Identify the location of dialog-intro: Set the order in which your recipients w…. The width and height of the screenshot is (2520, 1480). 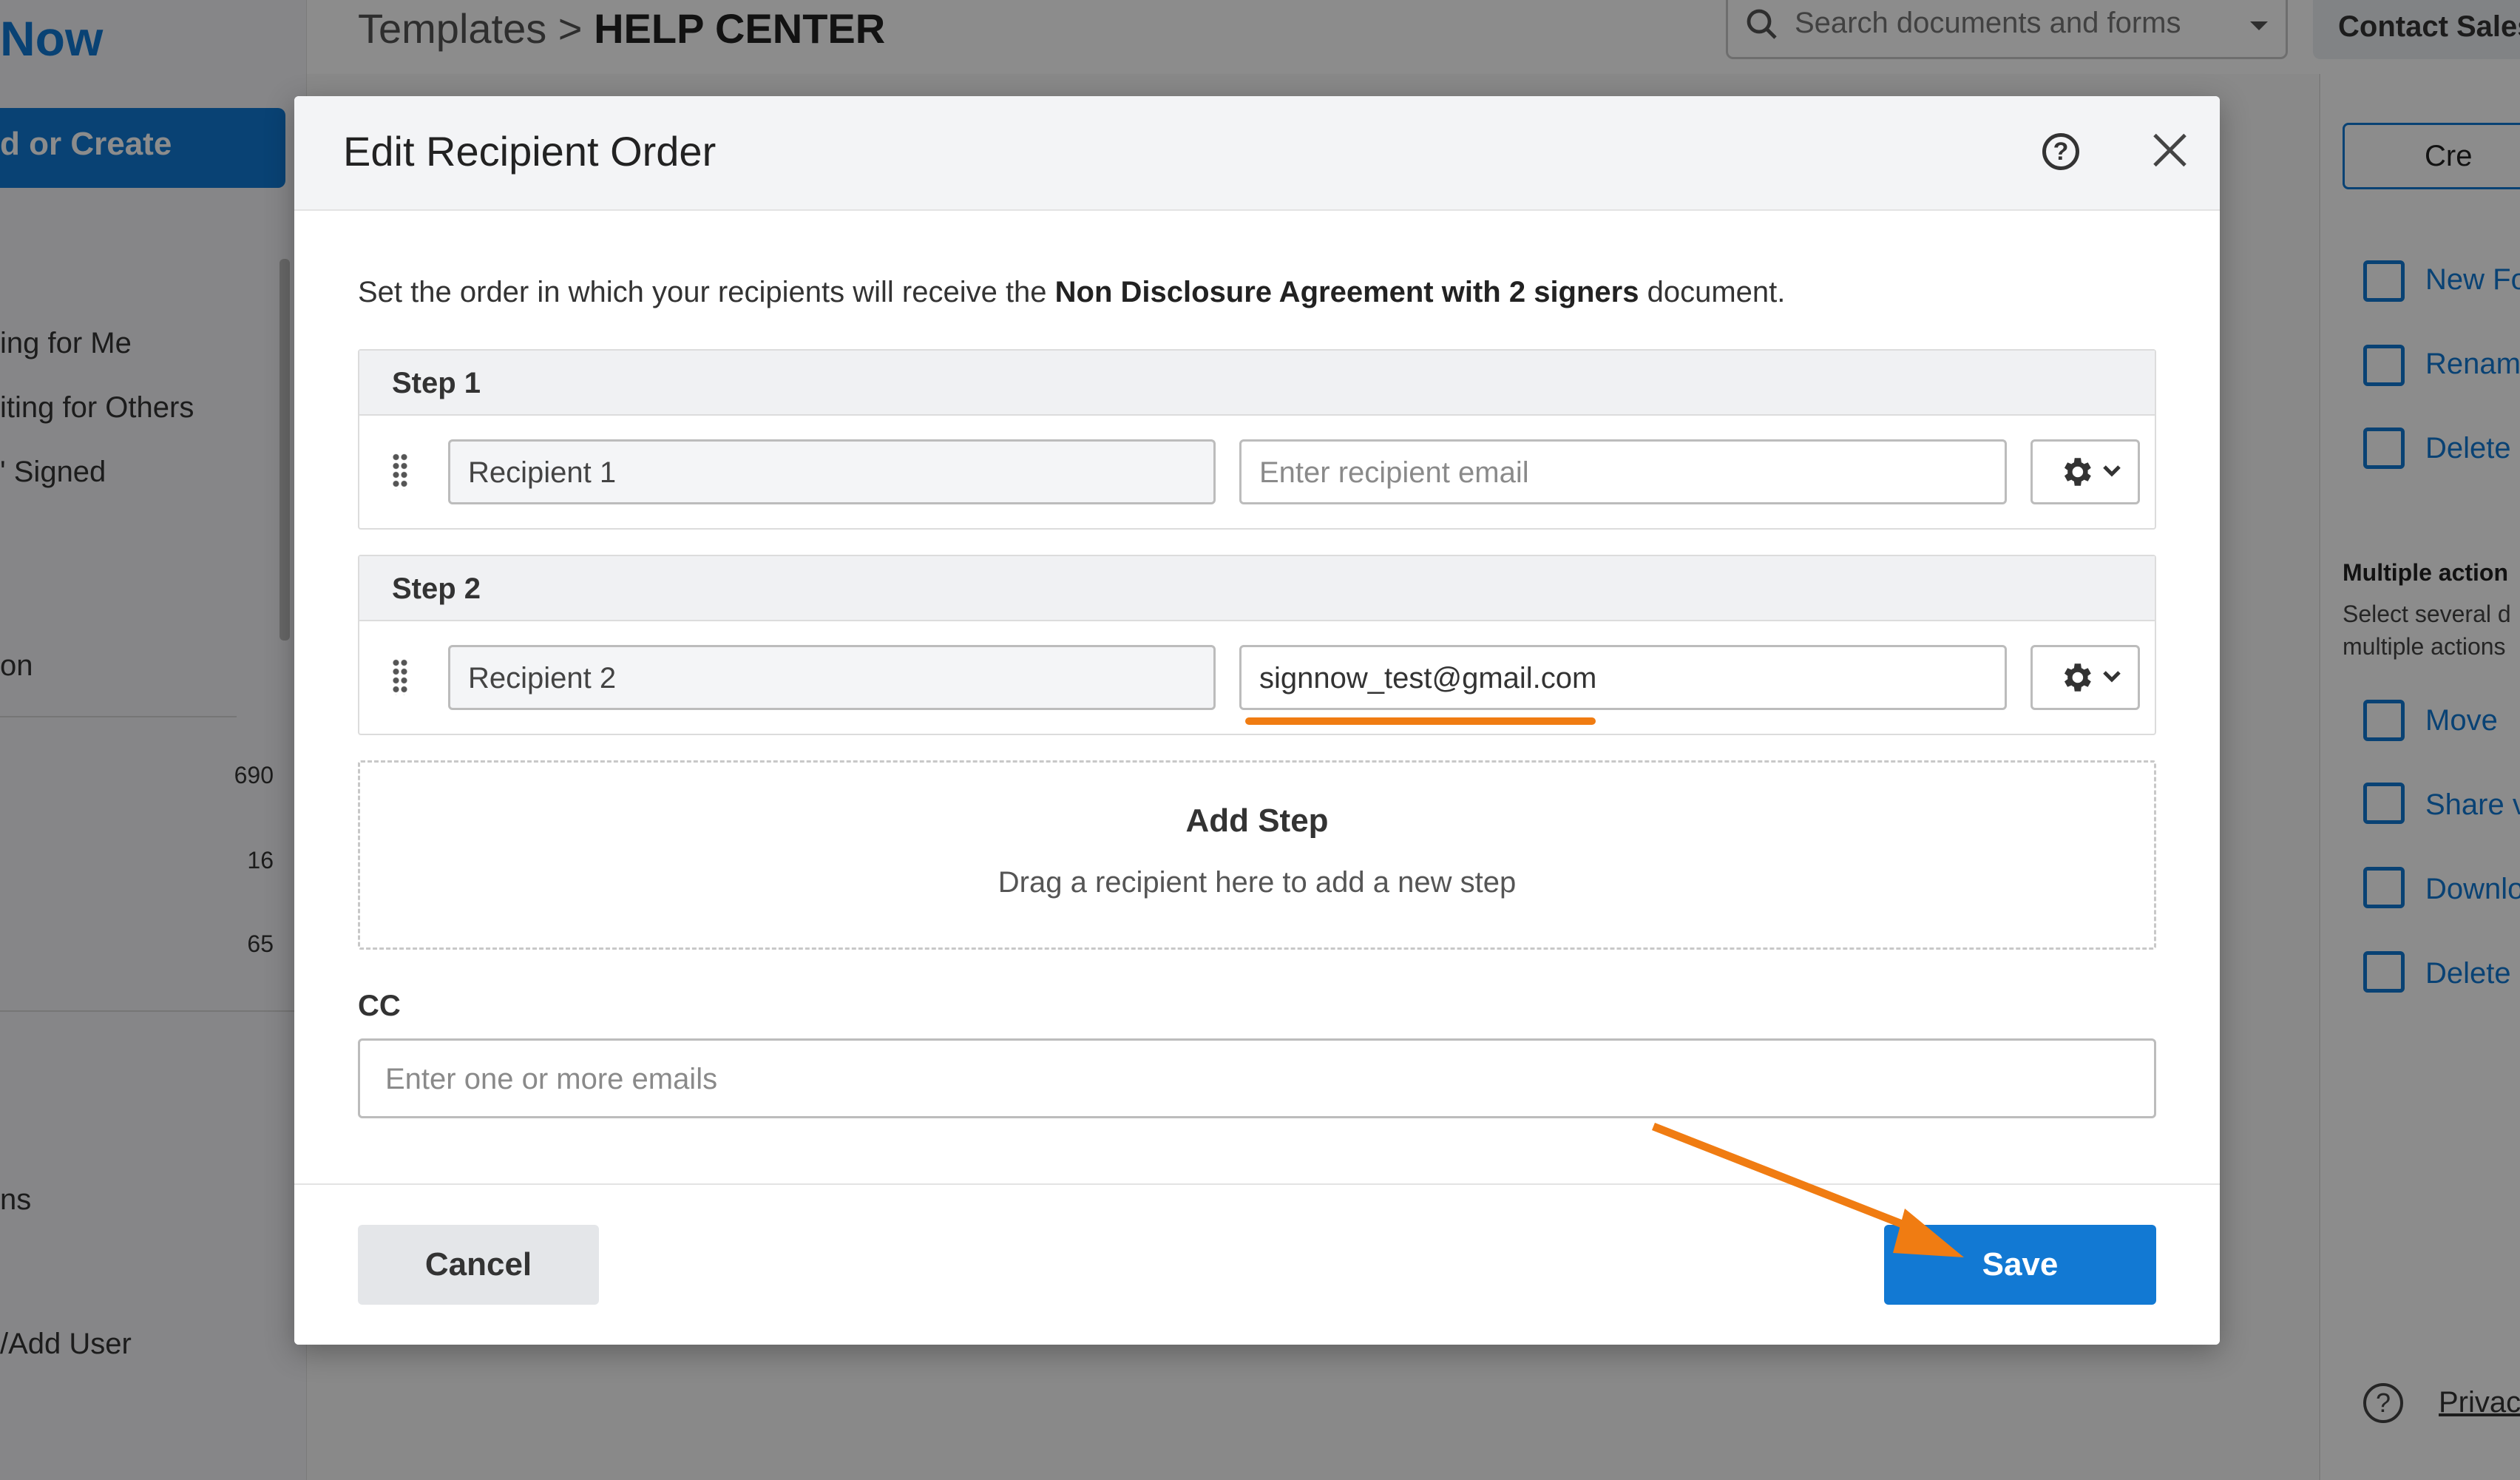
(1071, 292).